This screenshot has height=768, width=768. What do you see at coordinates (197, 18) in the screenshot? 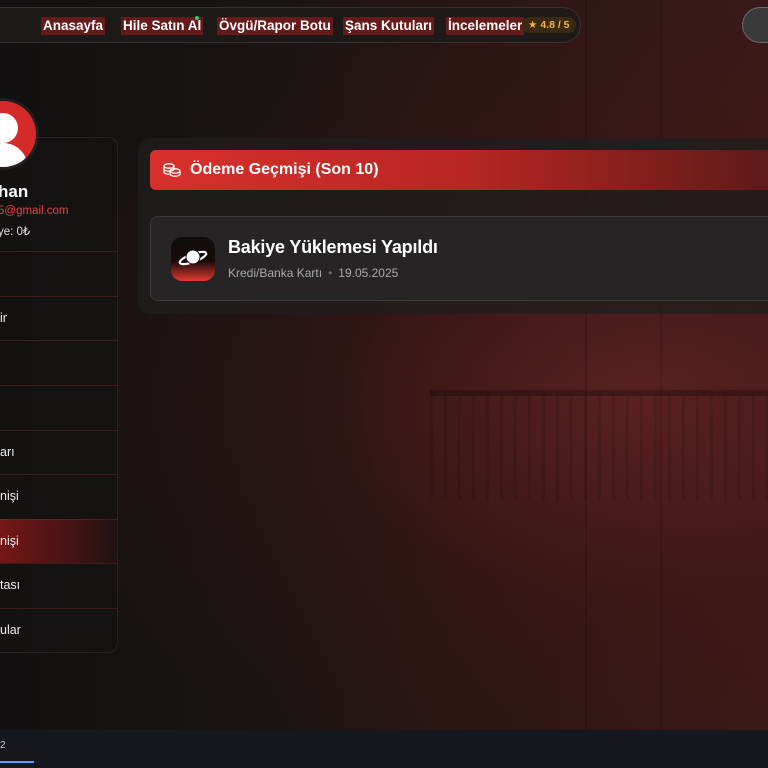
I see `online-indicator` at bounding box center [197, 18].